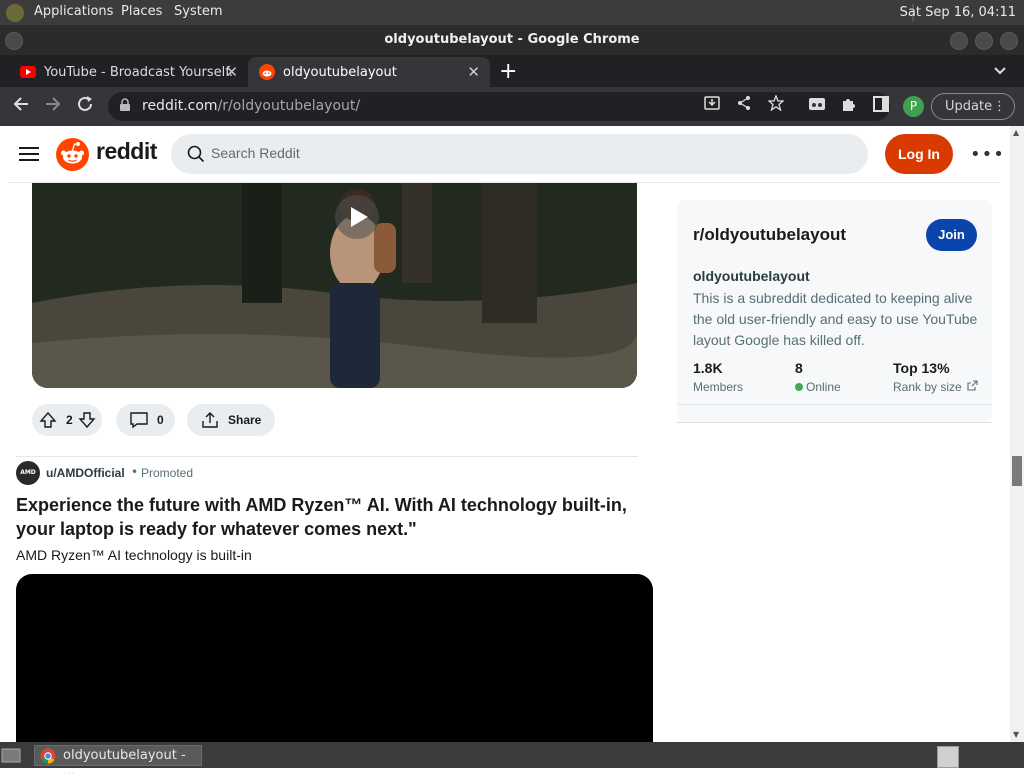 The height and width of the screenshot is (778, 1024). What do you see at coordinates (138, 72) in the screenshot?
I see `tab-label: YouTube - Broadcast Yourself.` at bounding box center [138, 72].